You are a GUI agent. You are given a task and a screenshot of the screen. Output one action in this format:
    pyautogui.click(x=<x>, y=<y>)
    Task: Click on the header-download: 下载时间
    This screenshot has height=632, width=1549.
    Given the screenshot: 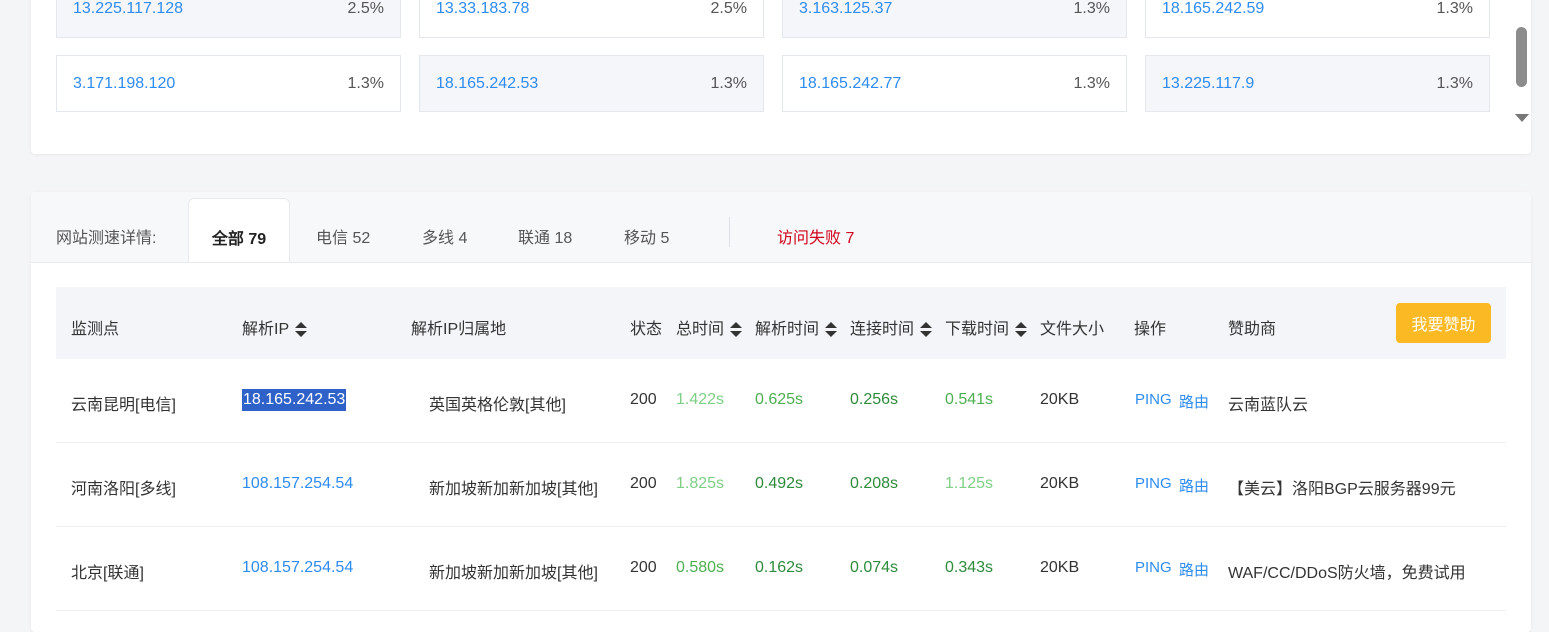 What is the action you would take?
    pyautogui.click(x=986, y=327)
    